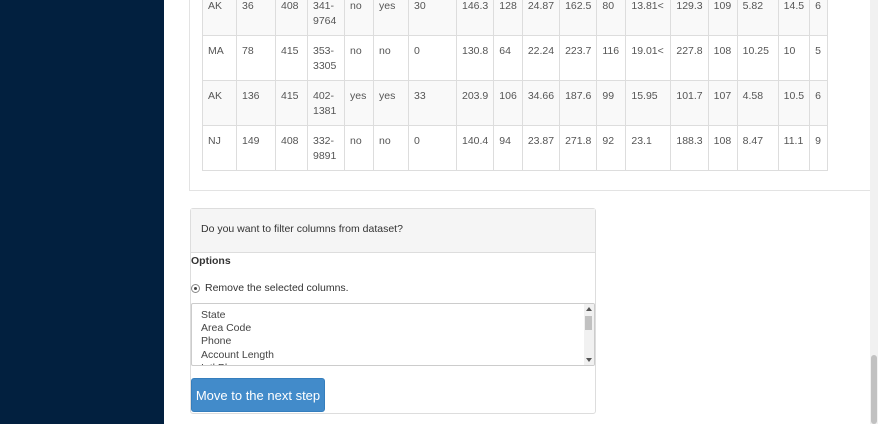 The height and width of the screenshot is (424, 878). I want to click on scroll-thumb, so click(588, 323).